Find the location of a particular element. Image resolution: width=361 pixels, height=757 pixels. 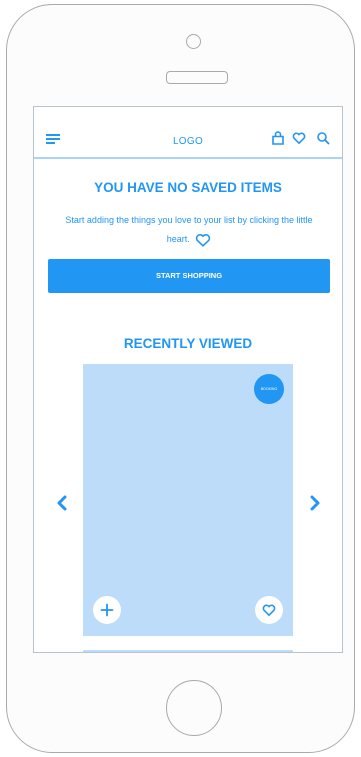

save-item-button is located at coordinates (269, 610).